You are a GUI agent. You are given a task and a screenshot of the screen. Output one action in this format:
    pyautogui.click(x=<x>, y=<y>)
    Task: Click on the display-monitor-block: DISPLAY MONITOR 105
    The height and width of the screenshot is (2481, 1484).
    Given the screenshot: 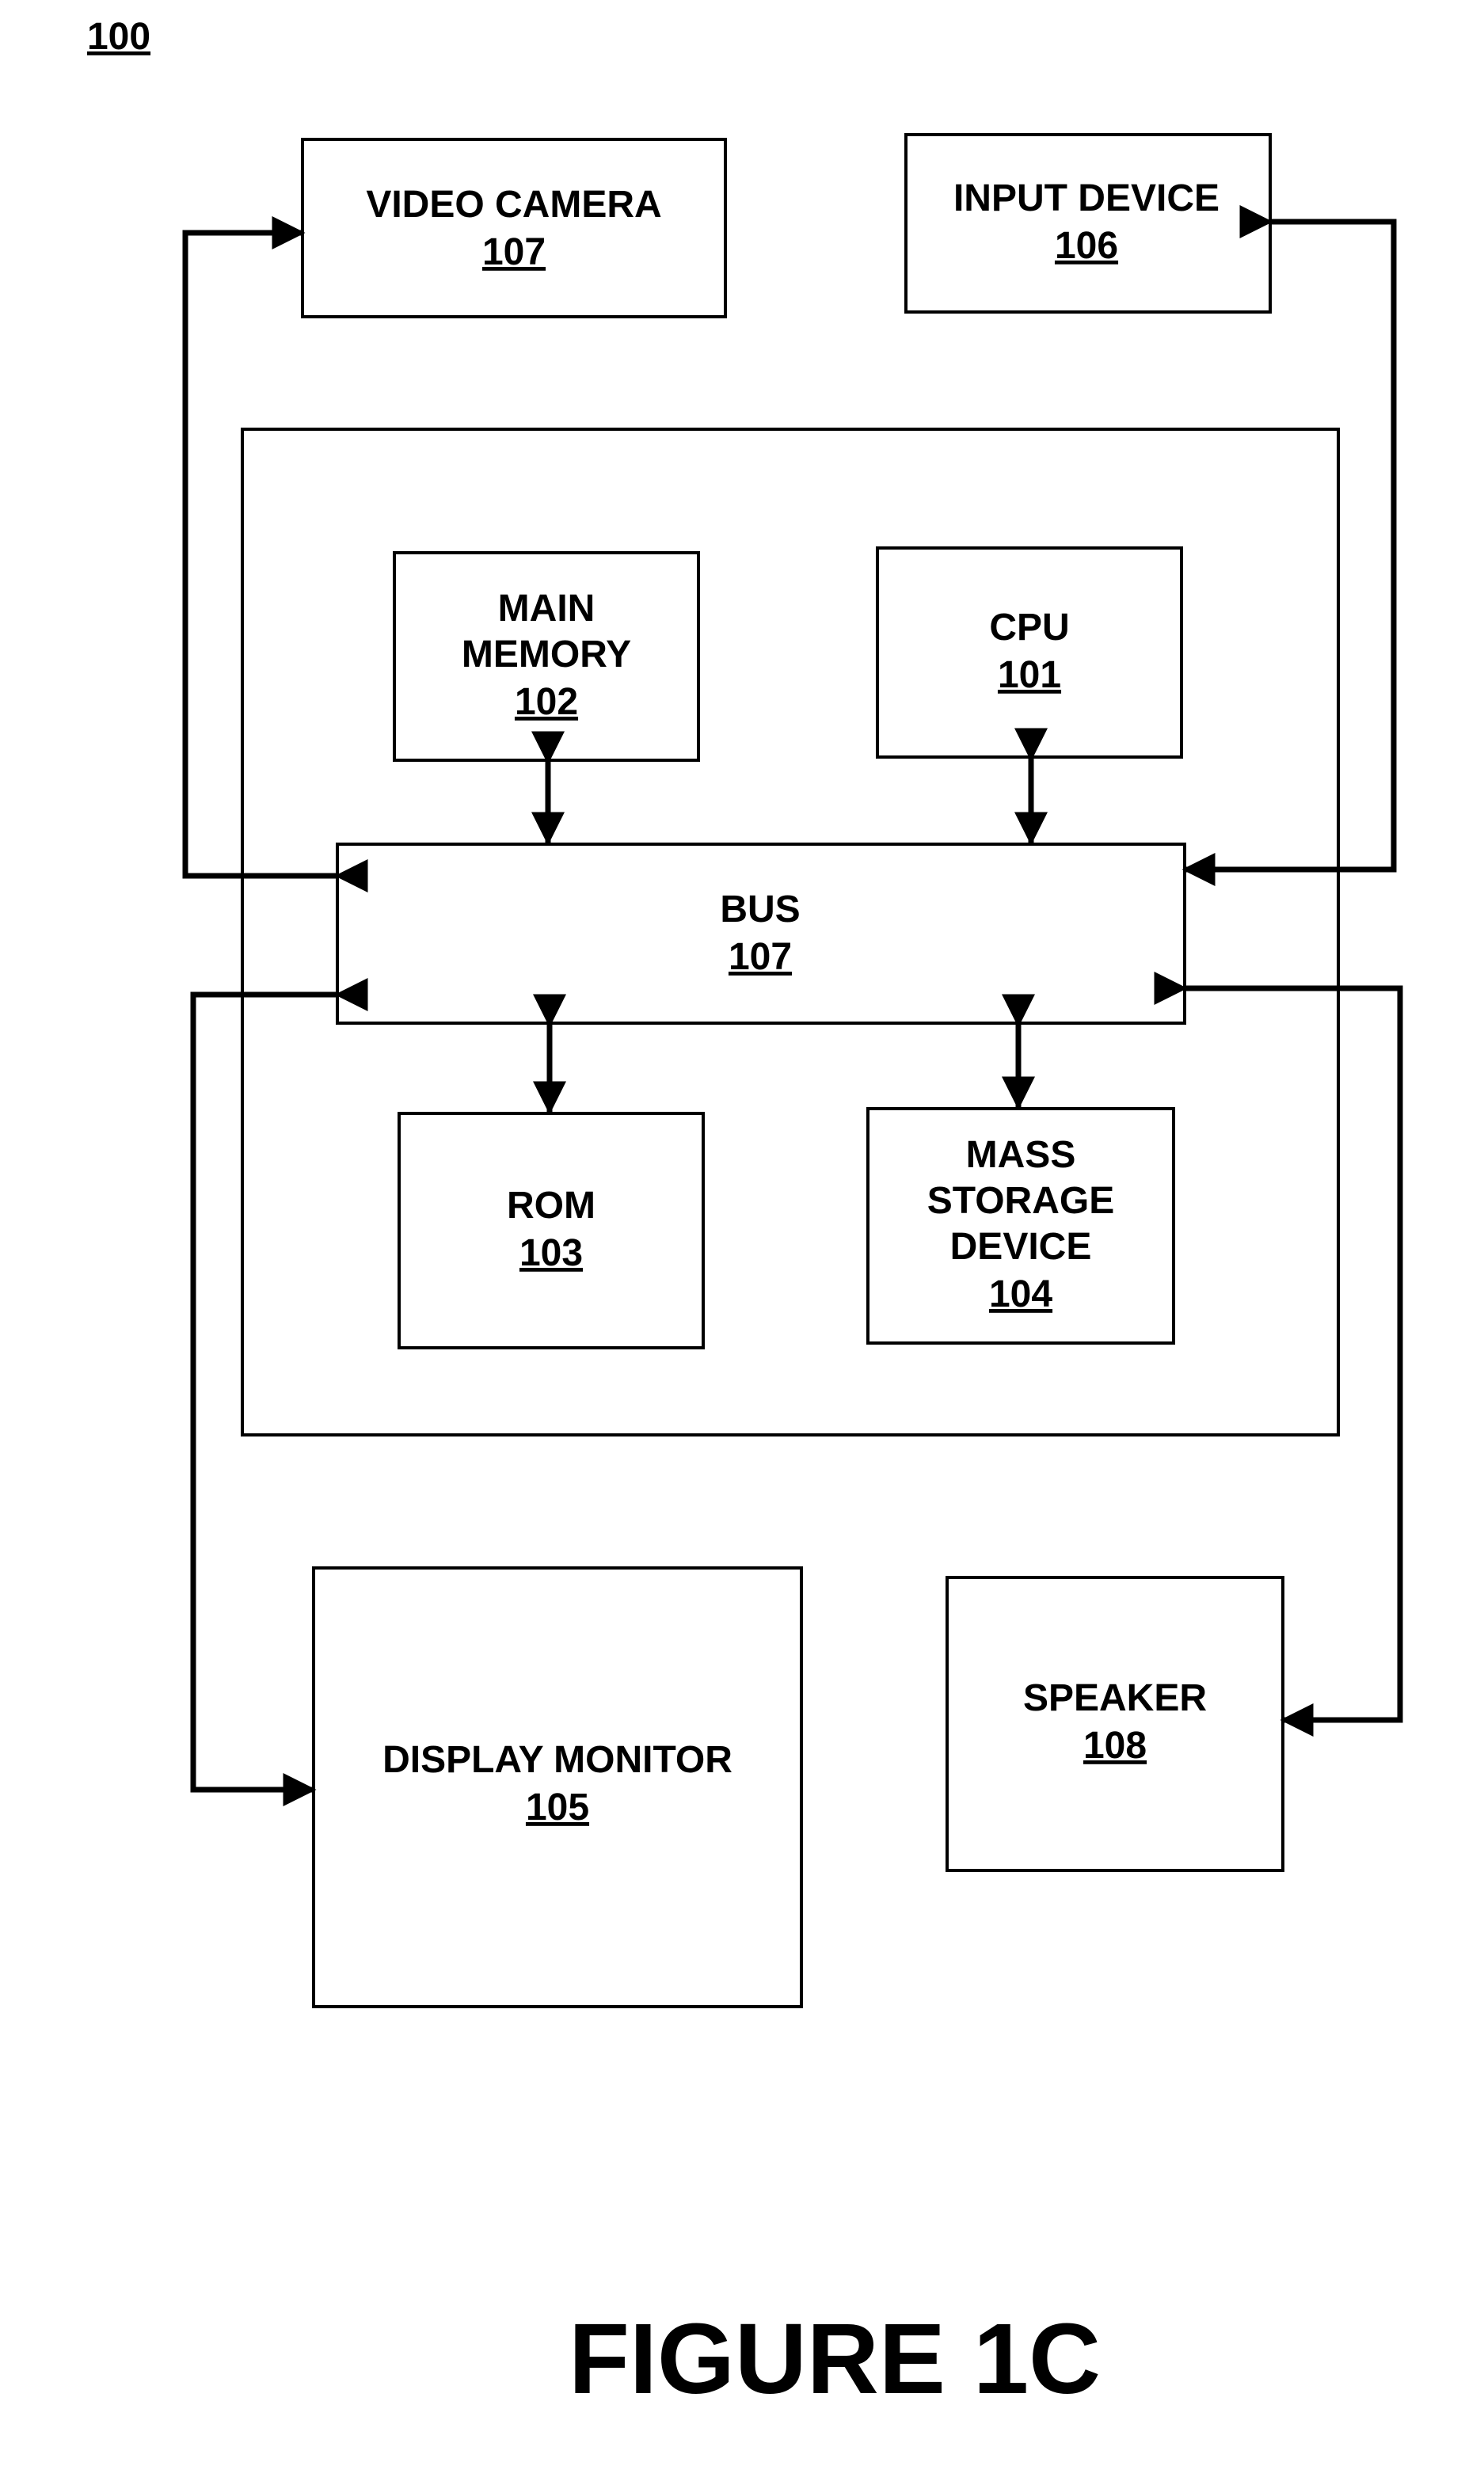 What is the action you would take?
    pyautogui.click(x=557, y=1787)
    